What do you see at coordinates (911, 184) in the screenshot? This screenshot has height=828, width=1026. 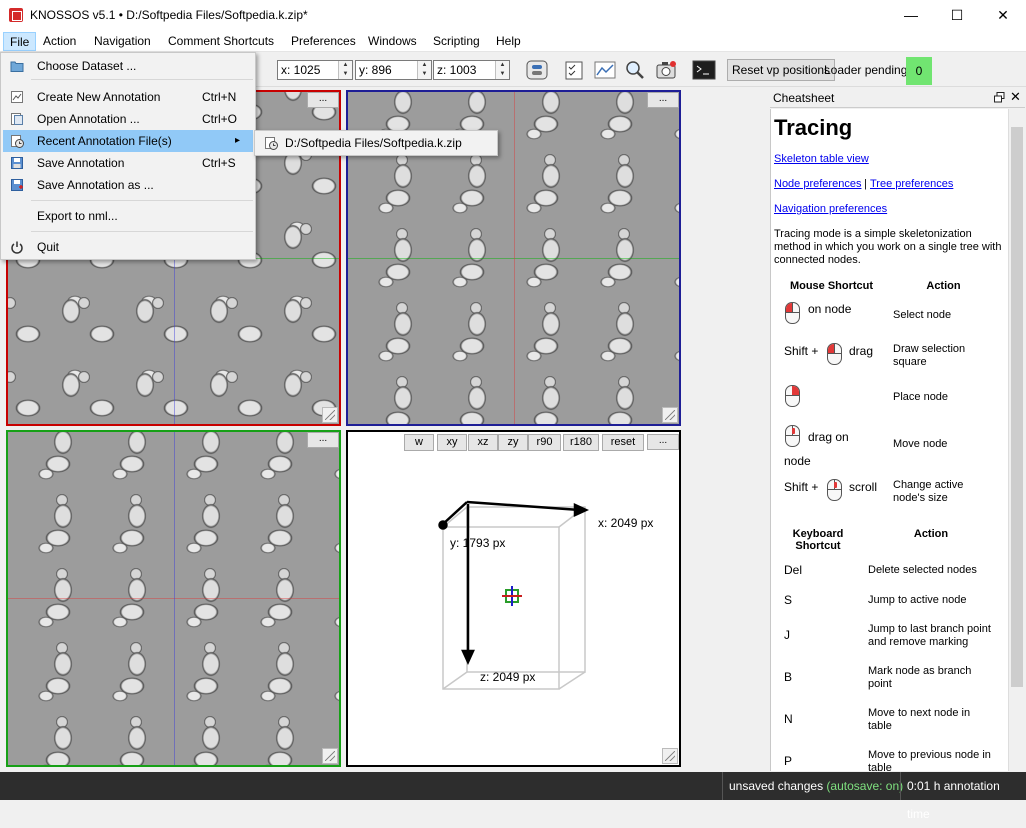 I see `link-tree-preferences: Tree preferences` at bounding box center [911, 184].